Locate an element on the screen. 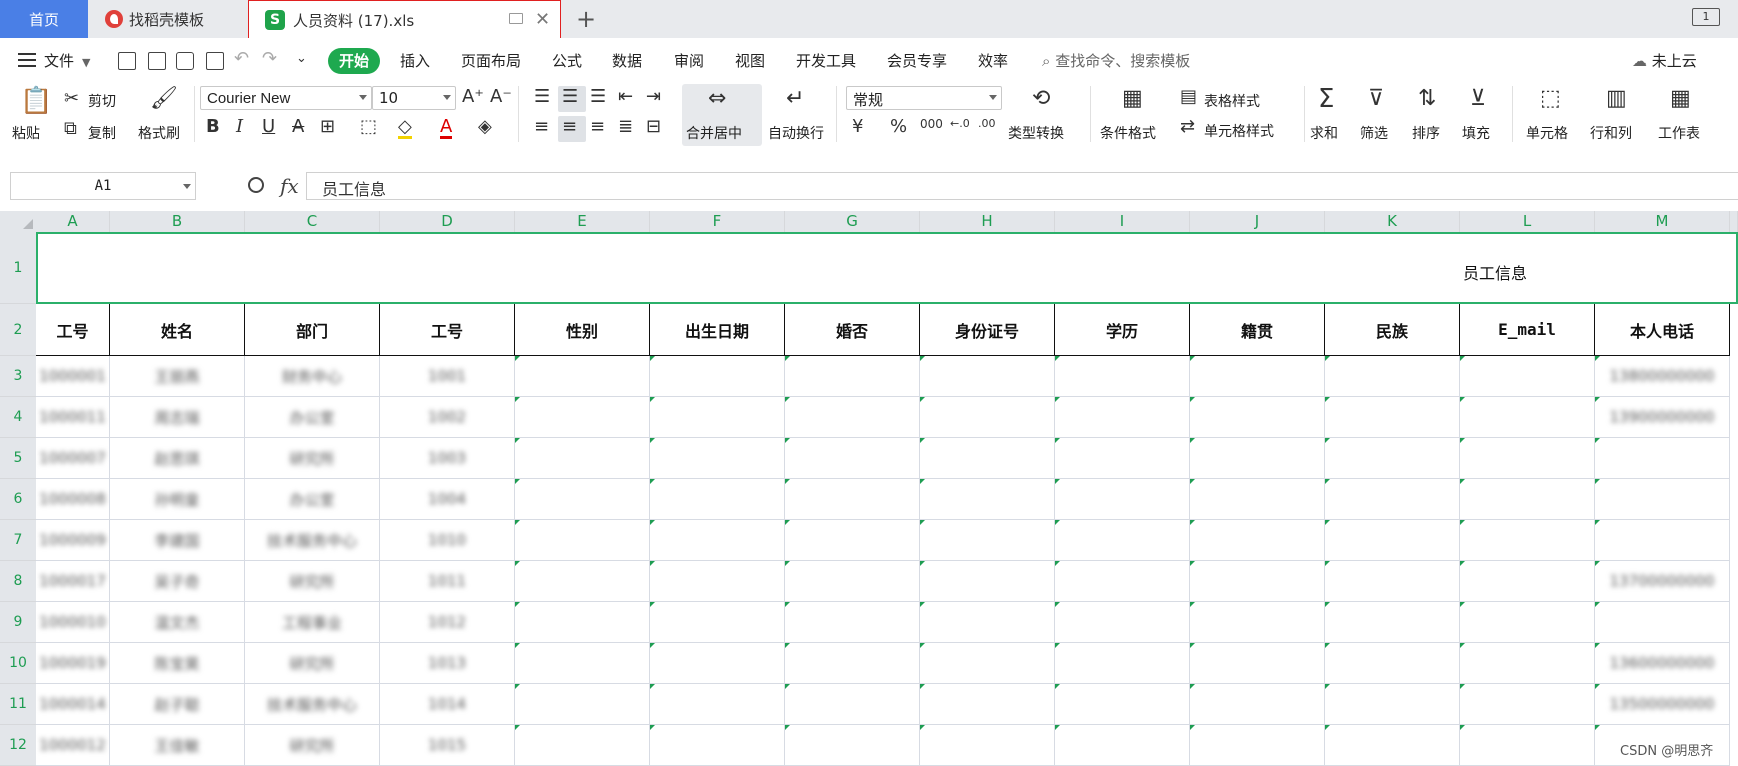  formula-input: 员工信息 is located at coordinates (1022, 186).